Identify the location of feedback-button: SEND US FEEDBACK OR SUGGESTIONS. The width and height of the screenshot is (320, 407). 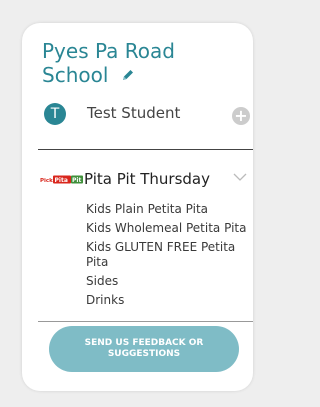
(144, 349).